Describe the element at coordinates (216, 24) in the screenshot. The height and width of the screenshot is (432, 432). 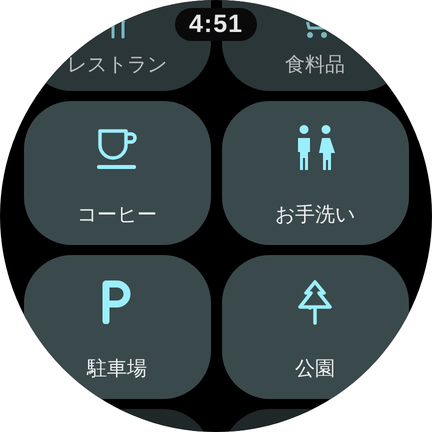
I see `time-overlay: 4:51` at that location.